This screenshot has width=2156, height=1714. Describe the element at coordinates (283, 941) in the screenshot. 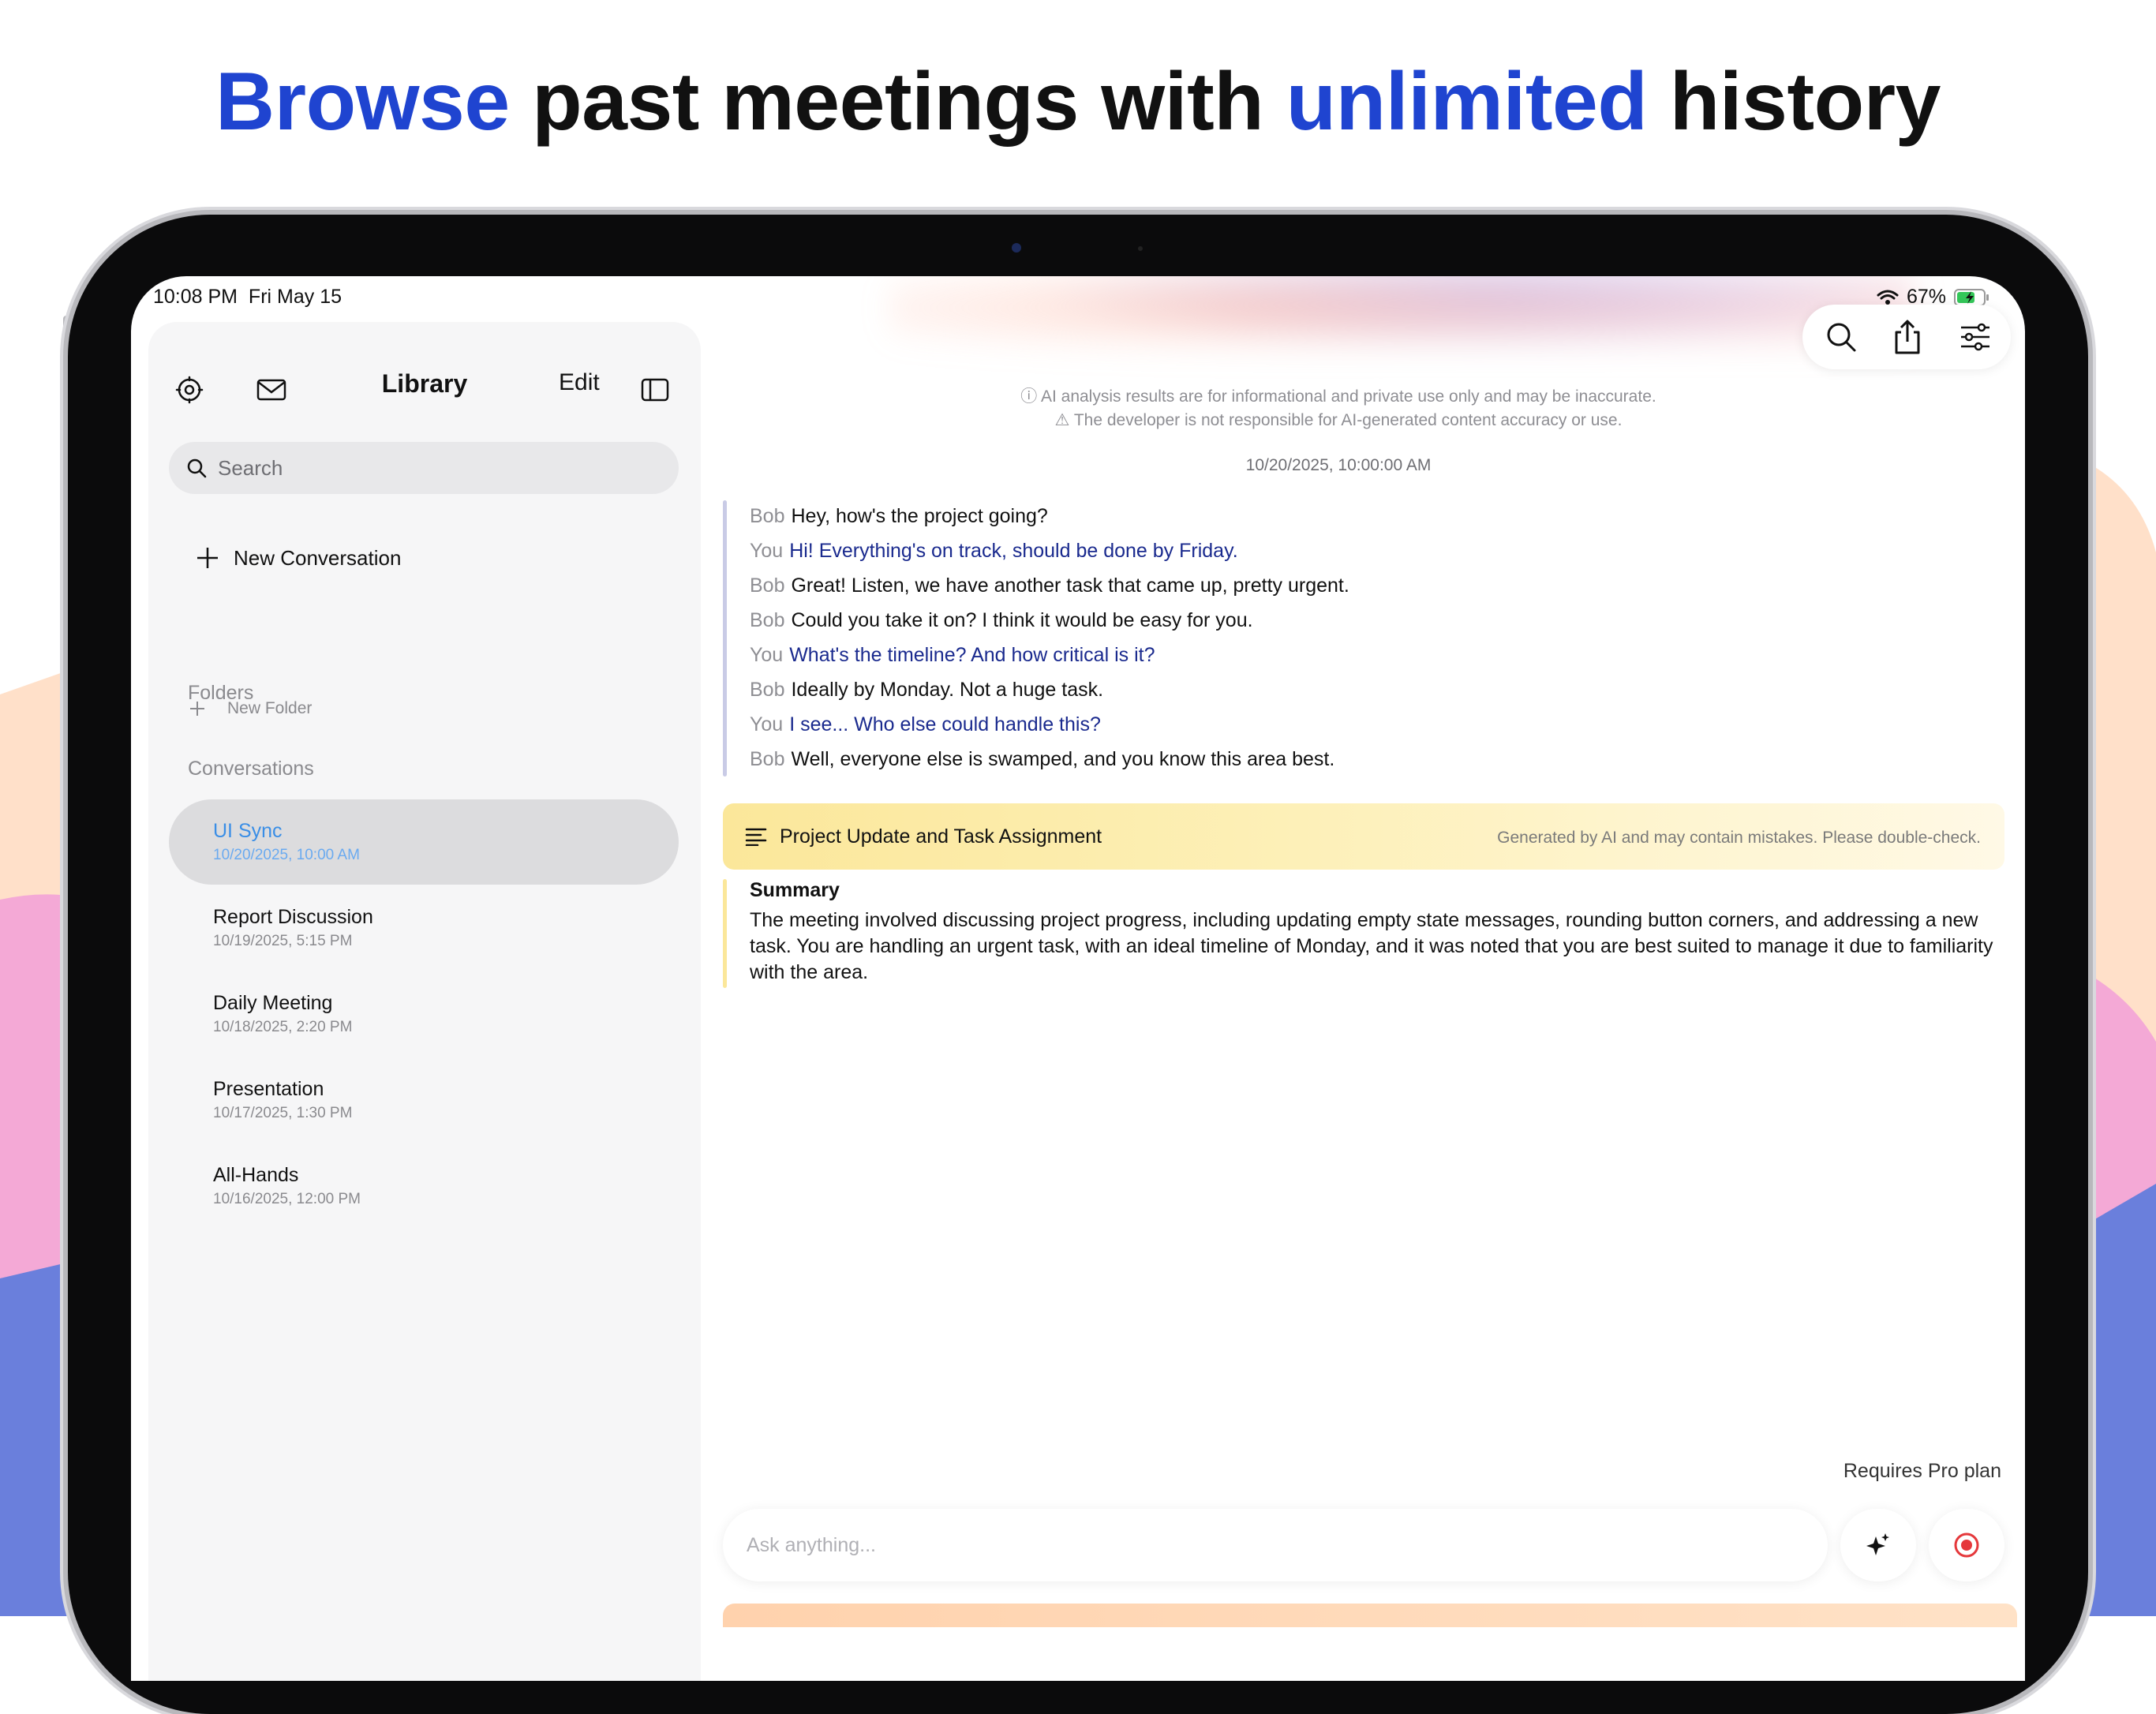

I see `conversation-date: 10/19/2025, 5:15 PM` at that location.